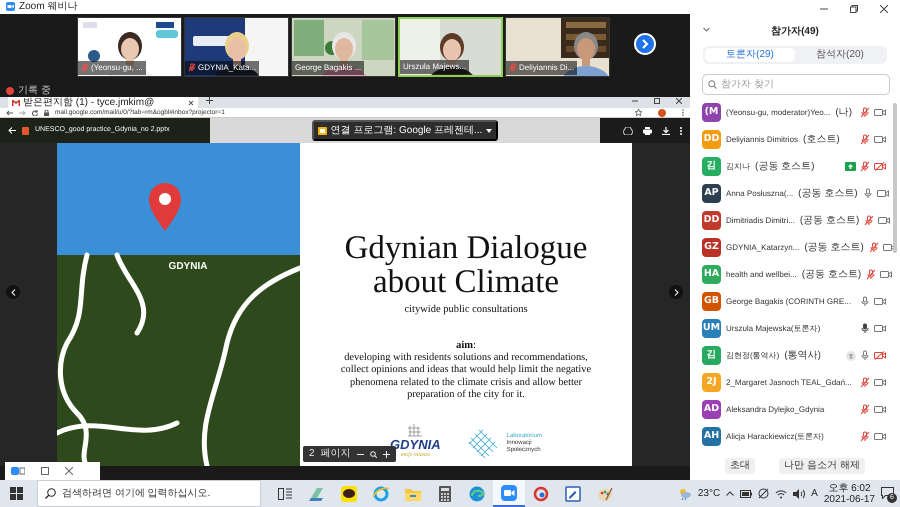 Image resolution: width=900 pixels, height=507 pixels. I want to click on chevron-right-icon, so click(645, 43).